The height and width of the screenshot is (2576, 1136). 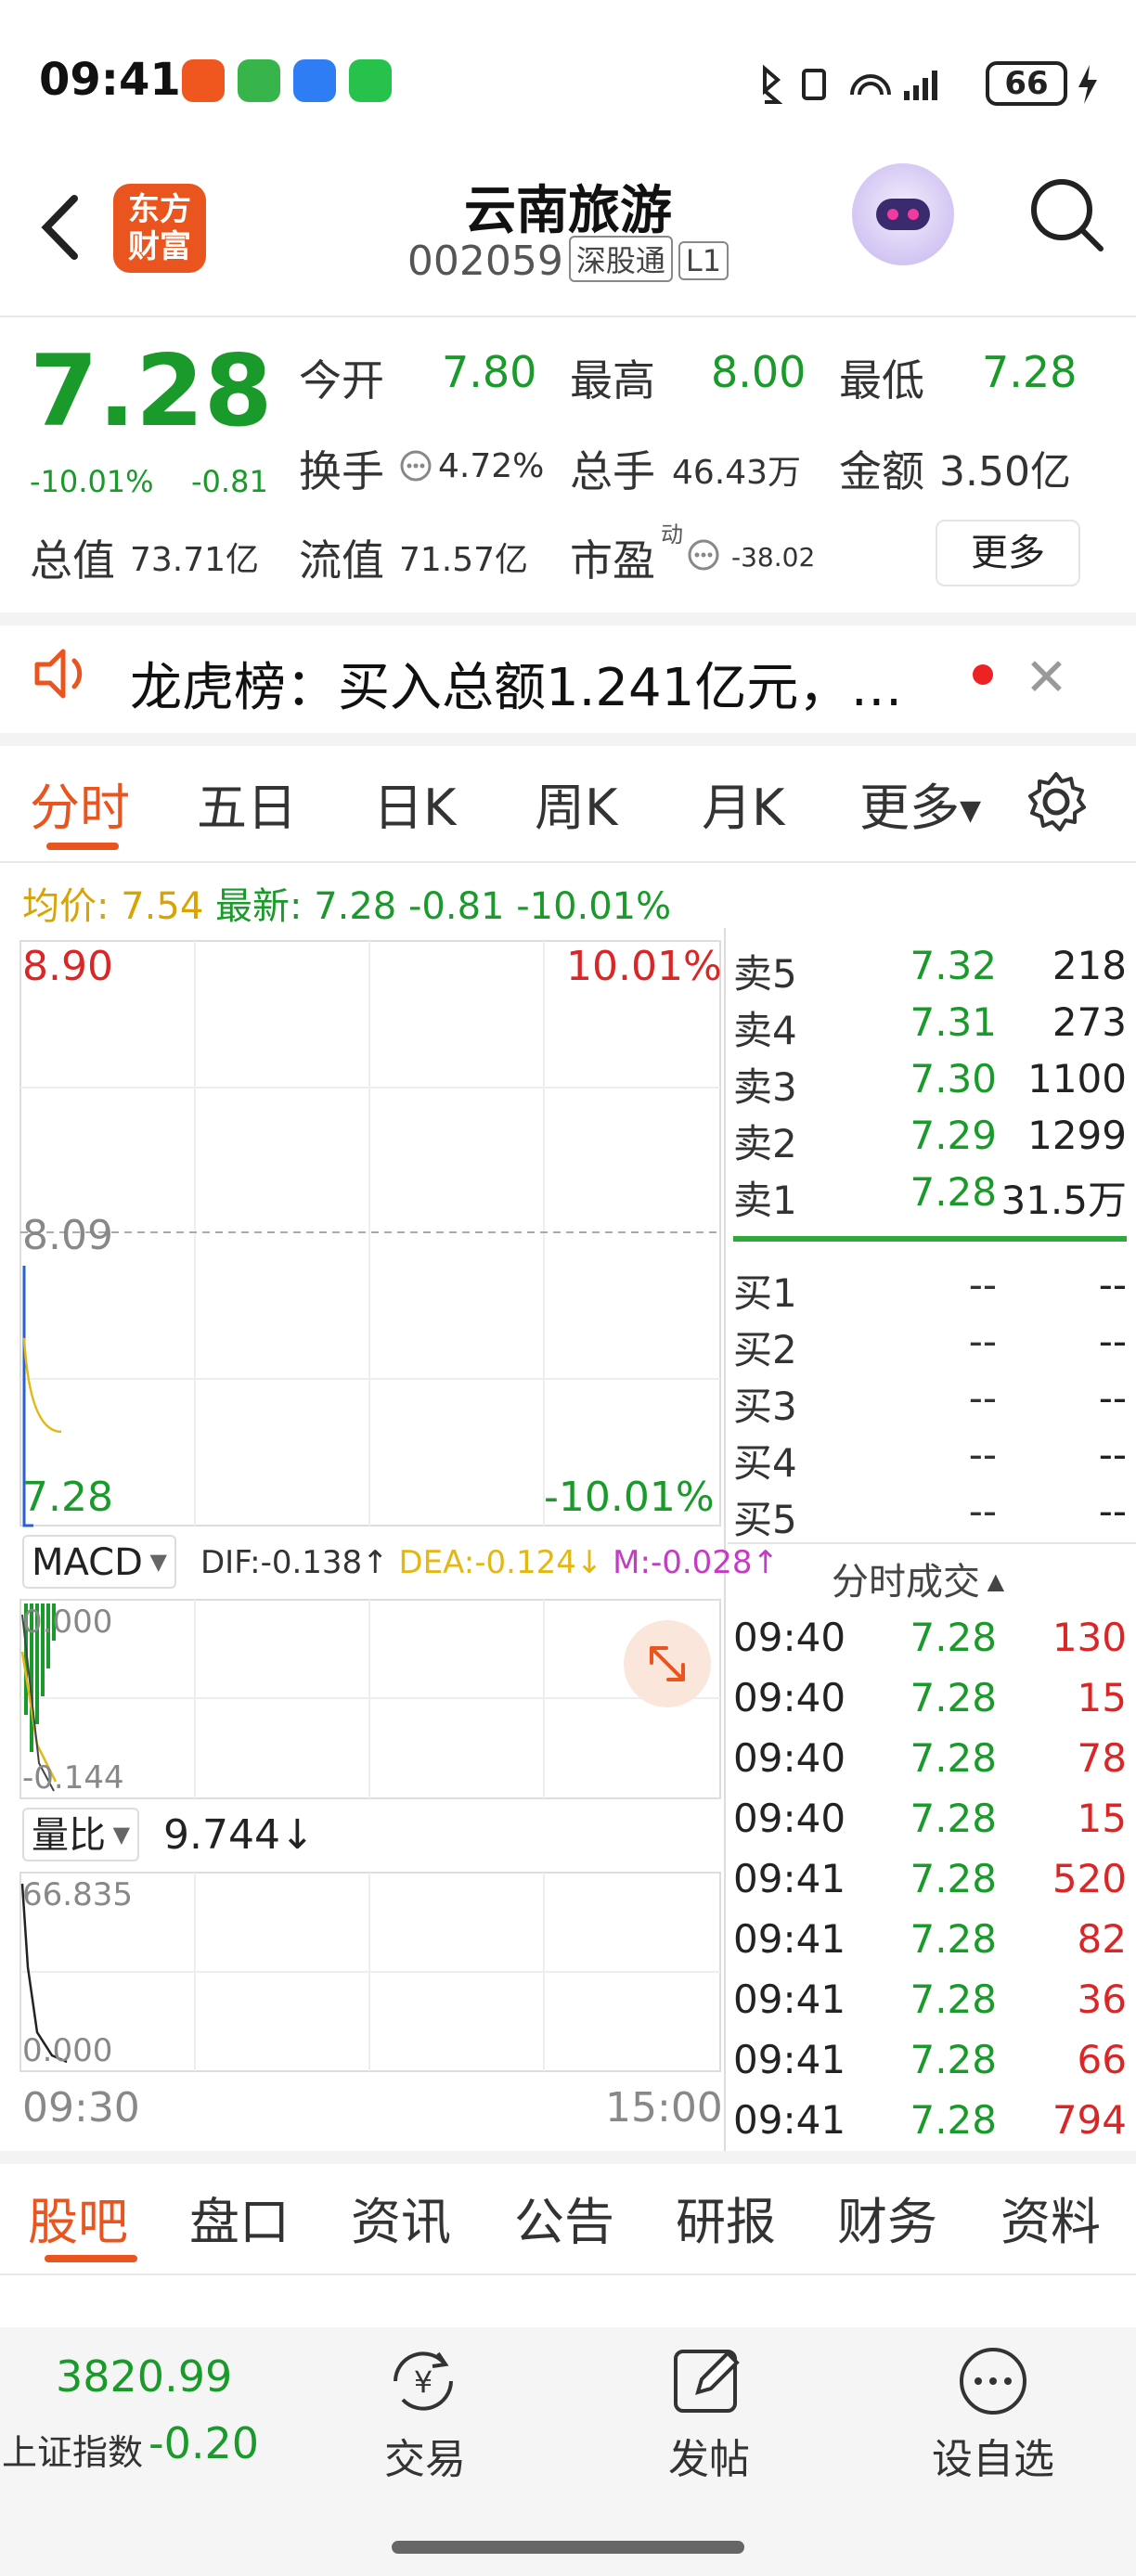 What do you see at coordinates (414, 803) in the screenshot?
I see `tab-daily-k: 日K` at bounding box center [414, 803].